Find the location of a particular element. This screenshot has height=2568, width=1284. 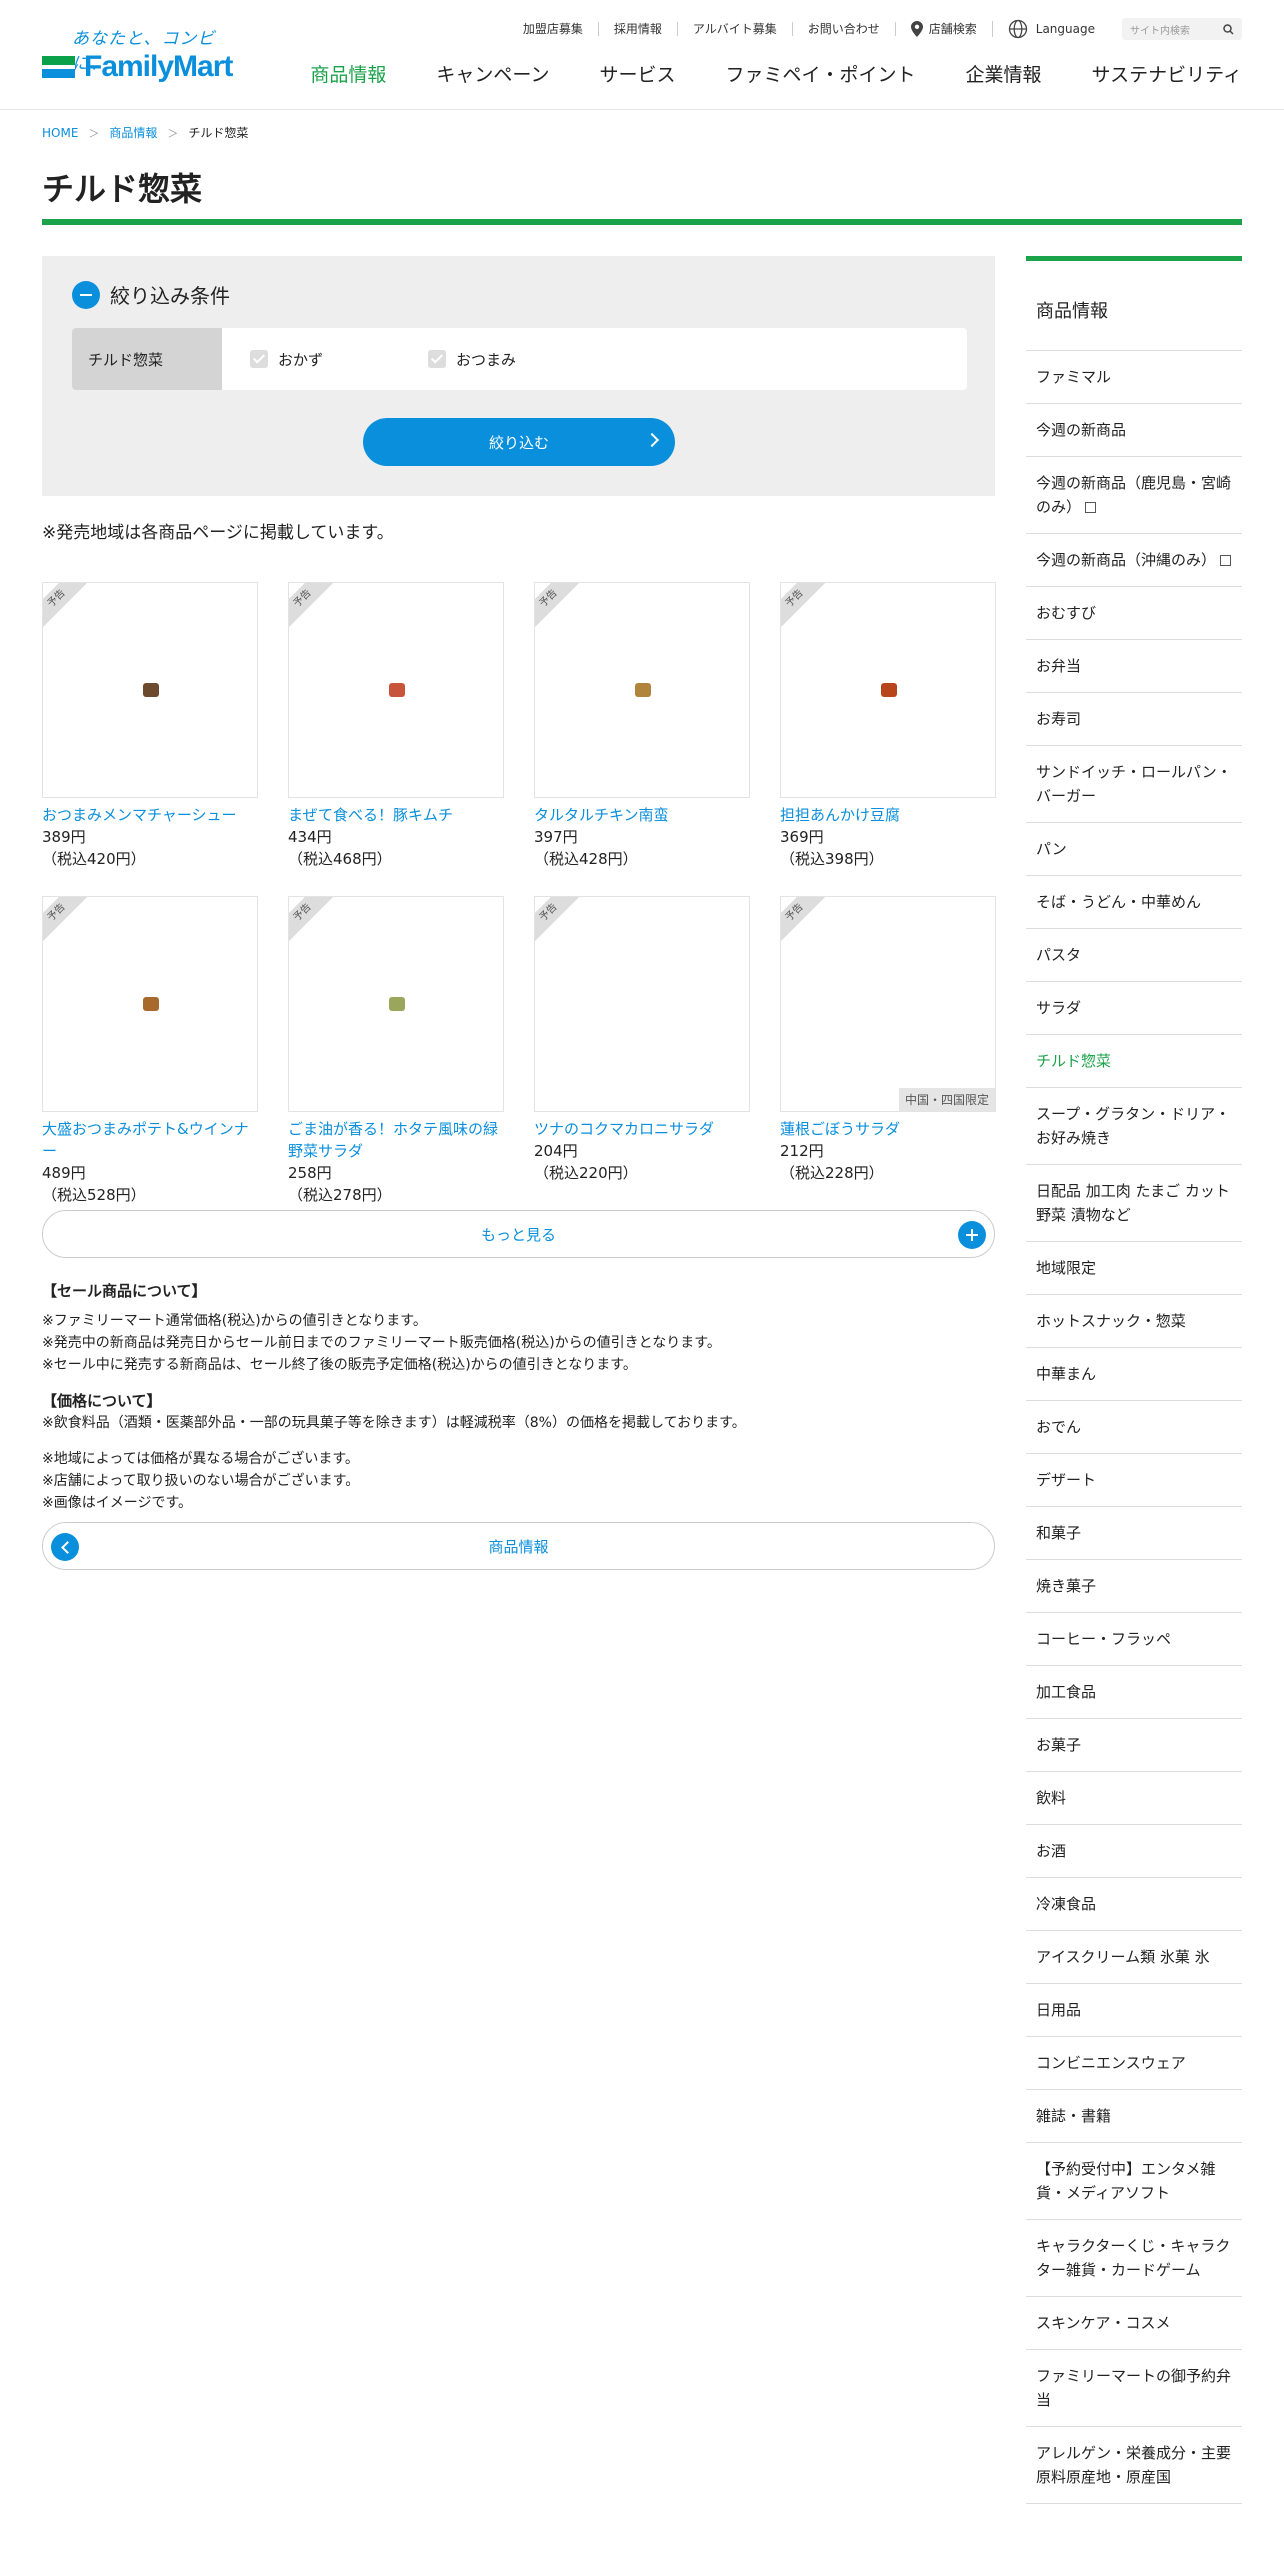

sidebar-item: アイスクリーム類 氷菓 氷 is located at coordinates (1134, 1957).